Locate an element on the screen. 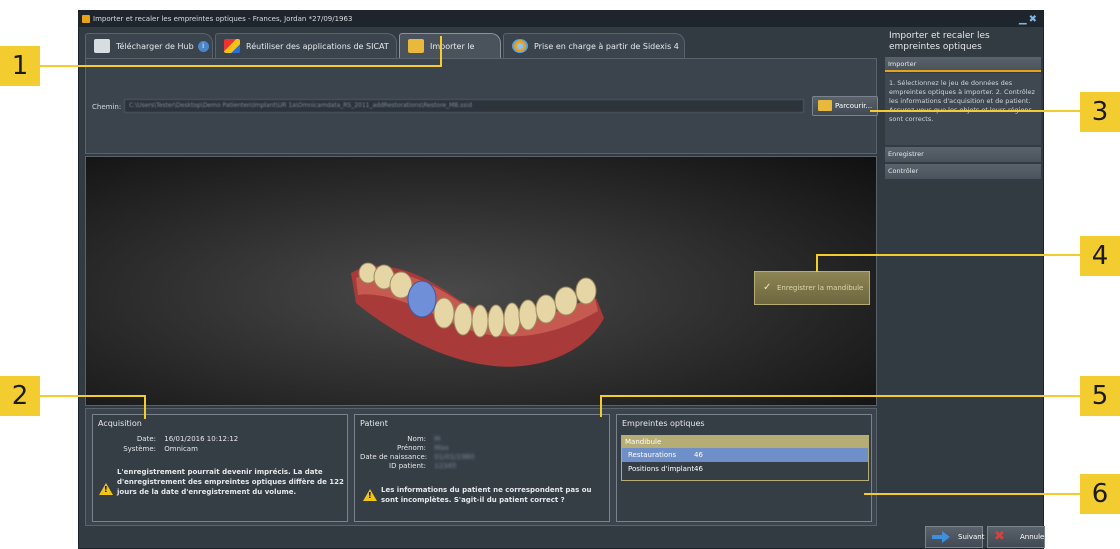 This screenshot has height=549, width=1120. system-row: Système: Omnicam is located at coordinates (160, 449).